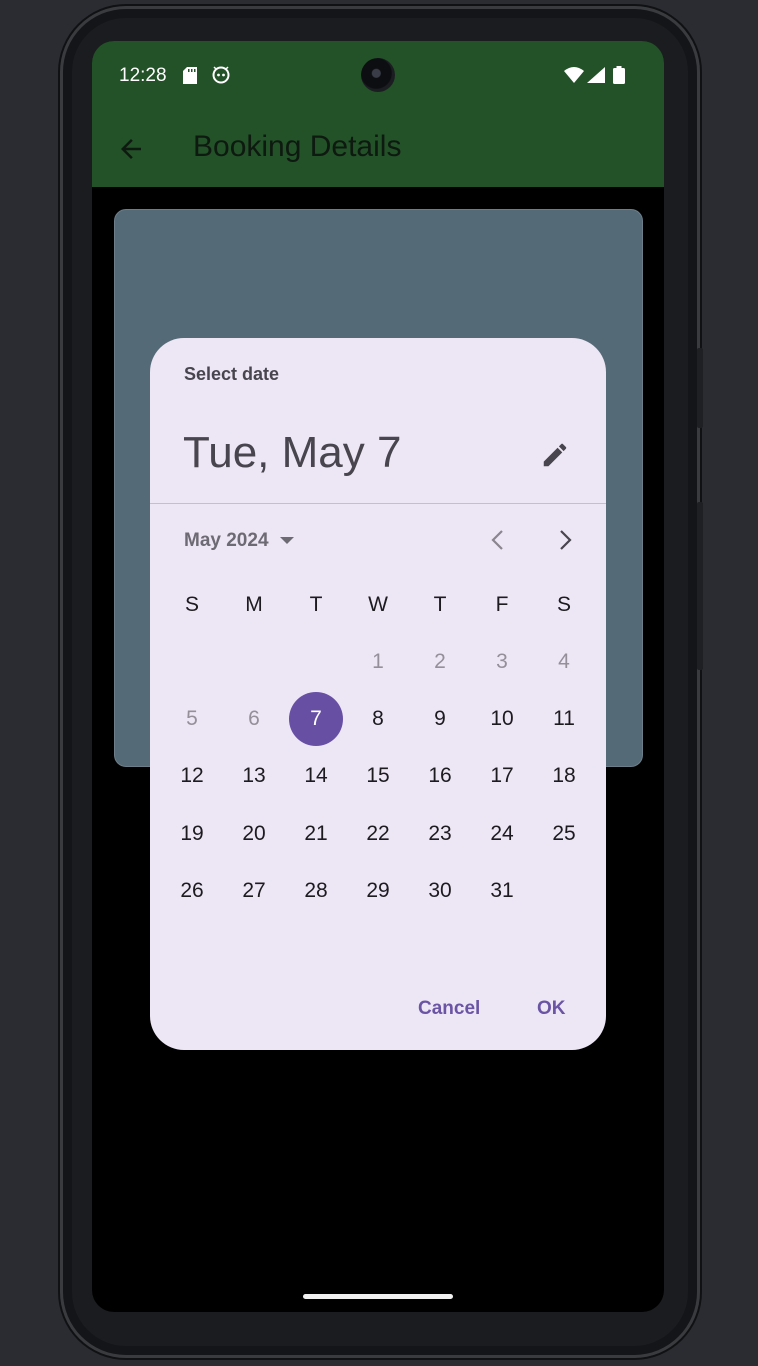  I want to click on weekday-label: M, so click(254, 604).